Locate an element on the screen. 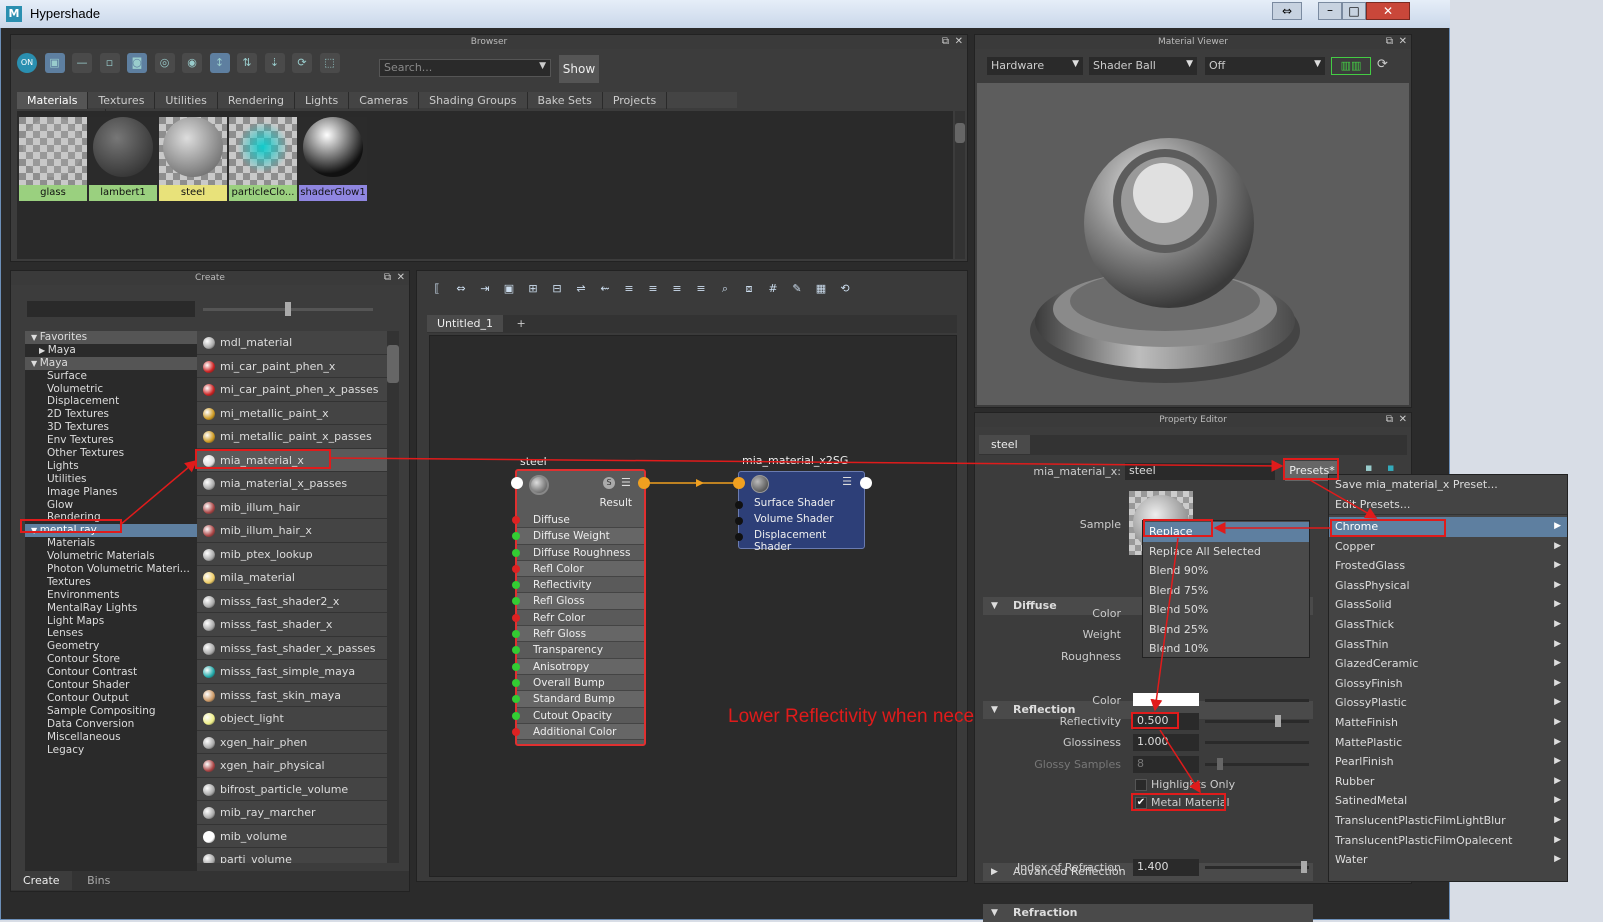 Image resolution: width=1603 pixels, height=922 pixels. copy-tab-icon: ▪ is located at coordinates (1368, 467).